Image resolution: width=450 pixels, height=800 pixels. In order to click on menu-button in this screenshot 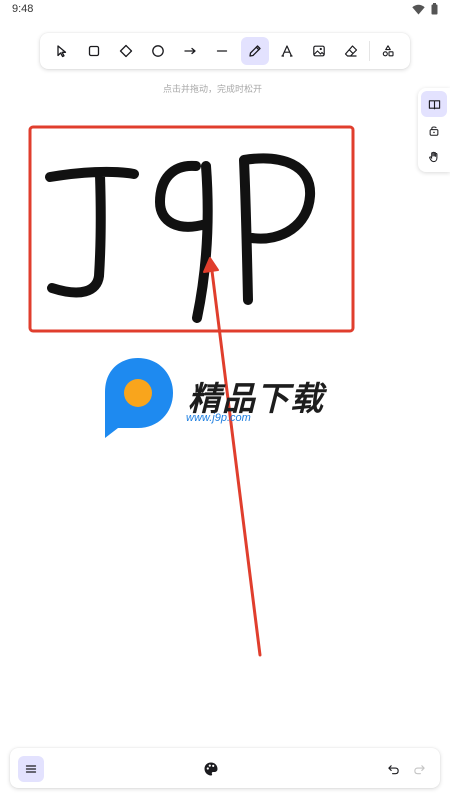, I will do `click(31, 769)`.